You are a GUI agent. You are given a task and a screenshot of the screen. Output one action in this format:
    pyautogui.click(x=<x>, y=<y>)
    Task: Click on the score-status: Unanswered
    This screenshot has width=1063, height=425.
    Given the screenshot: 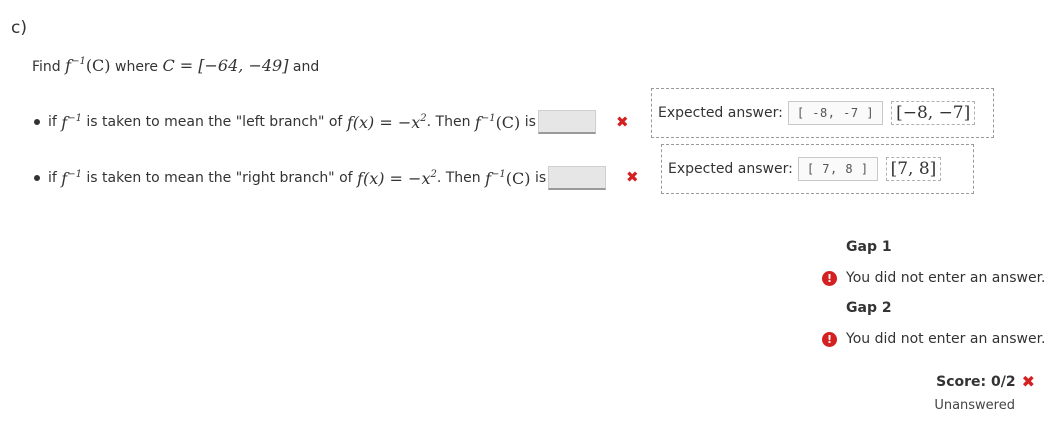 What is the action you would take?
    pyautogui.click(x=974, y=405)
    